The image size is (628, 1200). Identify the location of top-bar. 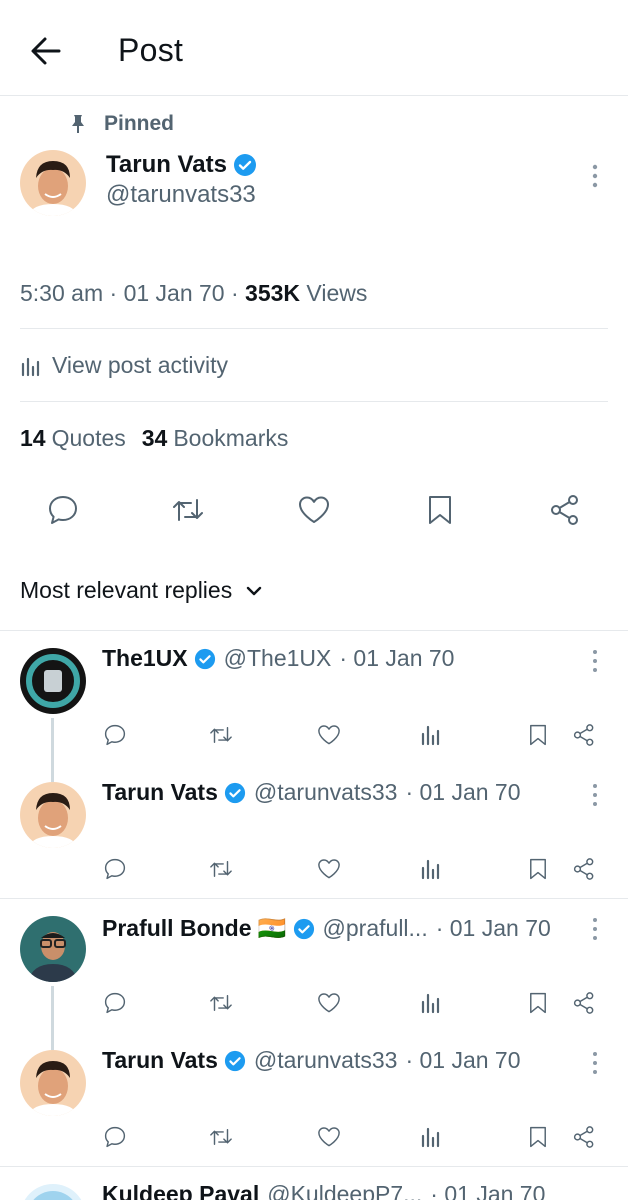
(314, 48).